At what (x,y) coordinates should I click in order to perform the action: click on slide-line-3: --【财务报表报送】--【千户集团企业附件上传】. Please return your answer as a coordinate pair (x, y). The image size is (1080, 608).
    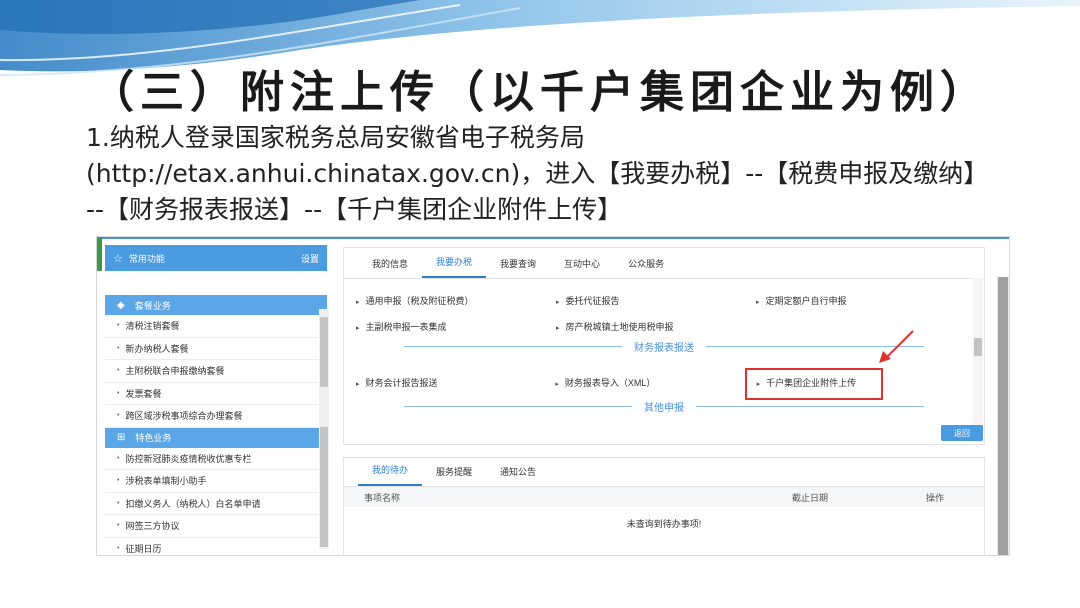
    Looking at the image, I should click on (354, 209).